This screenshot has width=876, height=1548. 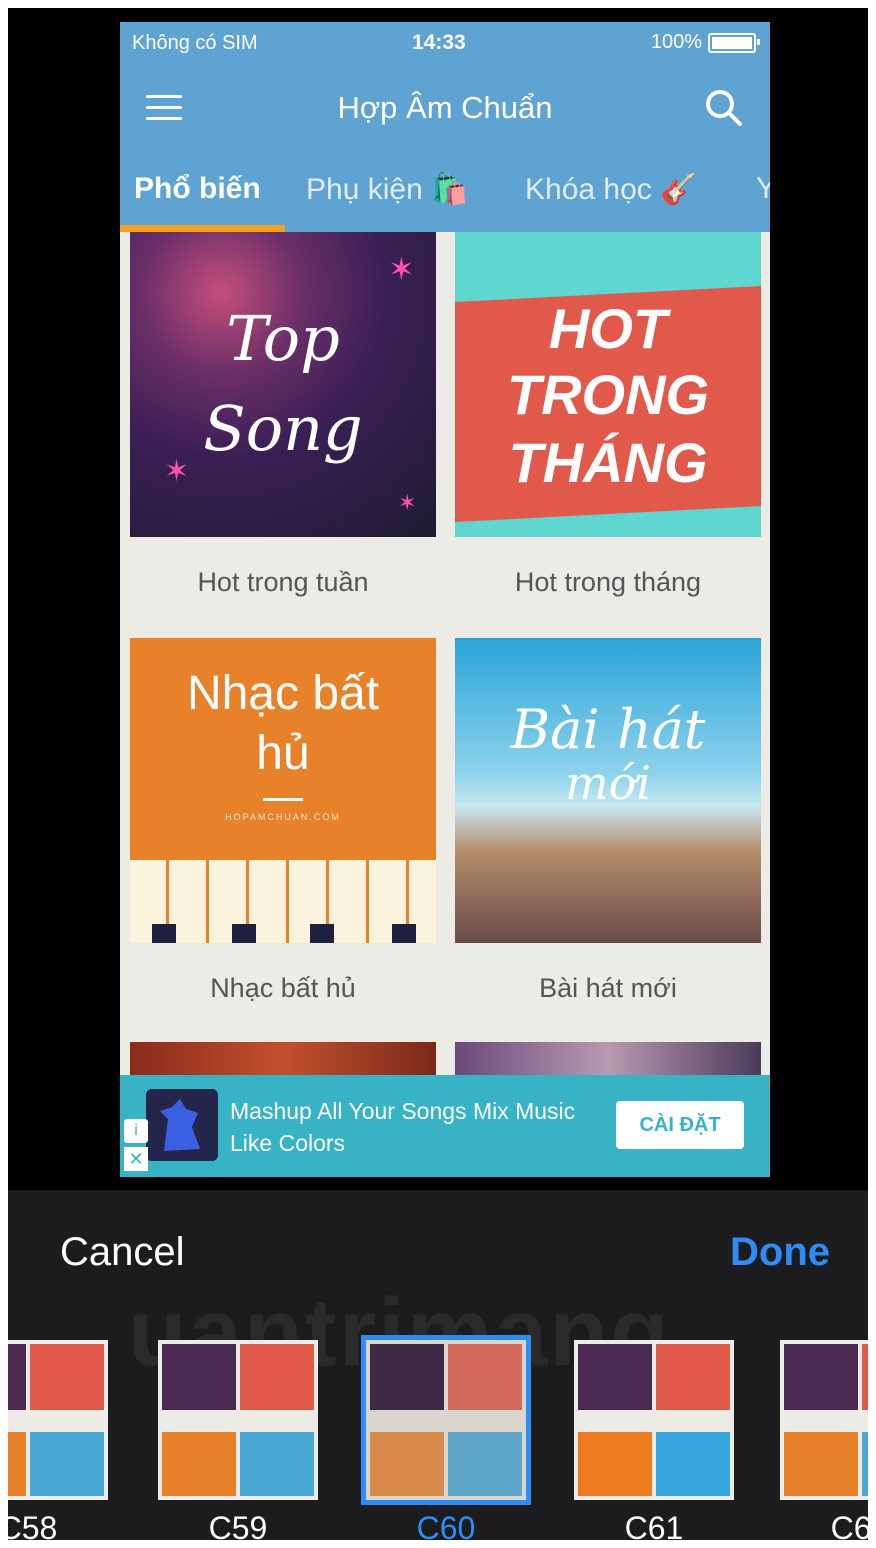 What do you see at coordinates (828, 1420) in the screenshot?
I see `filter-thumb-c62` at bounding box center [828, 1420].